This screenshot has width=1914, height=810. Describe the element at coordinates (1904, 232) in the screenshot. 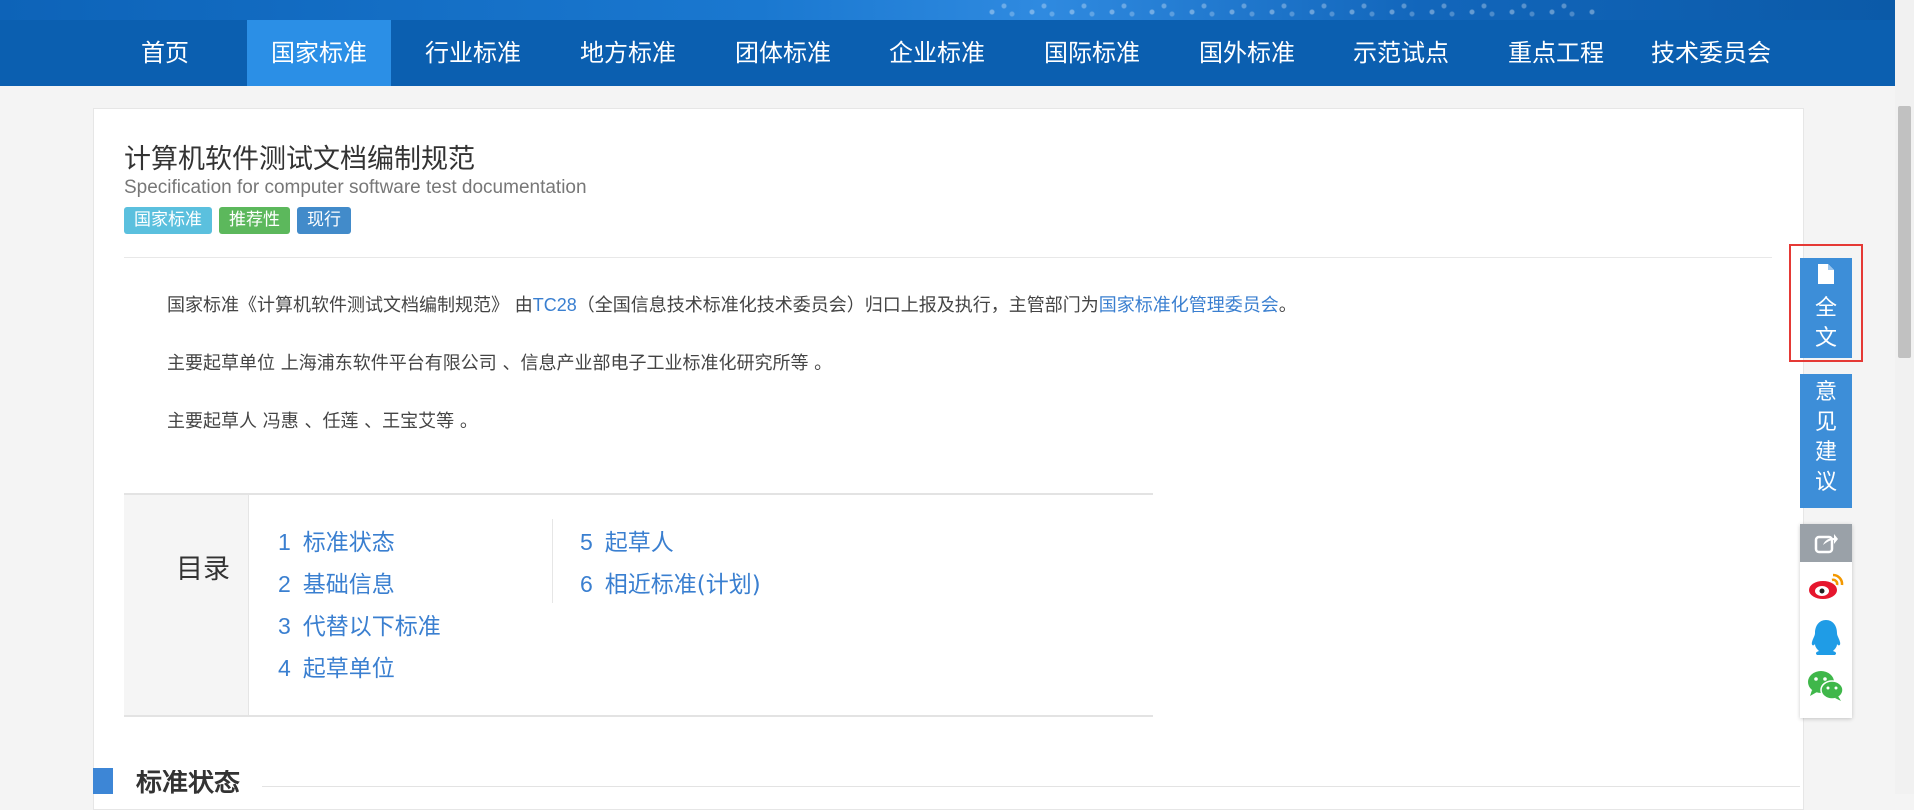

I see `scrollbar-thumb` at that location.